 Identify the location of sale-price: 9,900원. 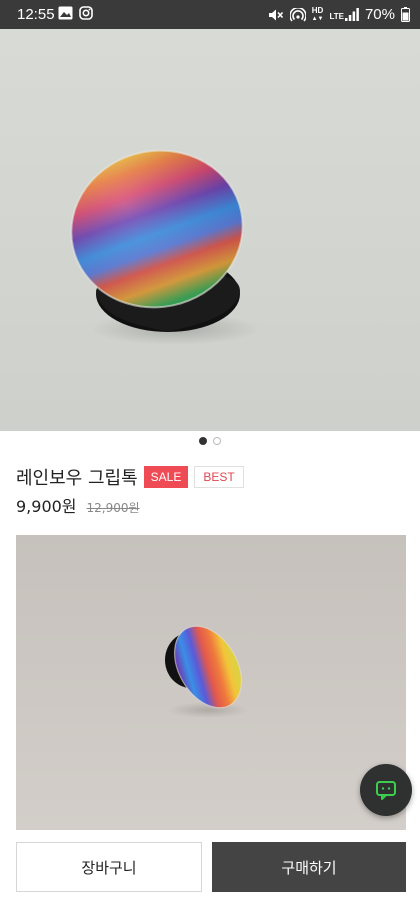
(46, 506).